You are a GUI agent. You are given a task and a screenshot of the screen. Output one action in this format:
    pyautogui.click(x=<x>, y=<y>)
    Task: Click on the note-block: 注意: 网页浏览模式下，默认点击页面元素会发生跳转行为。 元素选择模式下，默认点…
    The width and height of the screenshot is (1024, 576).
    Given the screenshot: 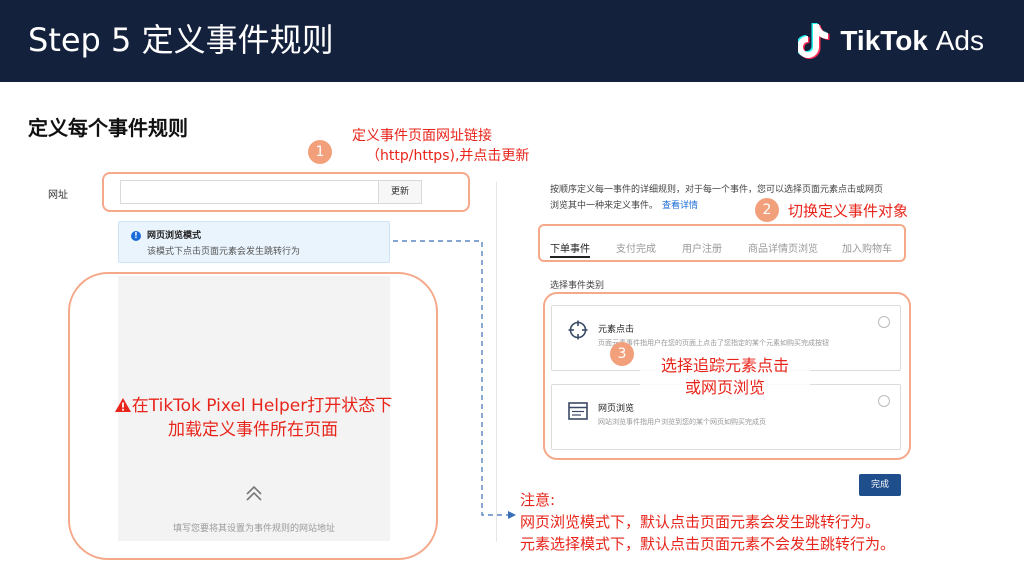 What is the action you would take?
    pyautogui.click(x=707, y=522)
    